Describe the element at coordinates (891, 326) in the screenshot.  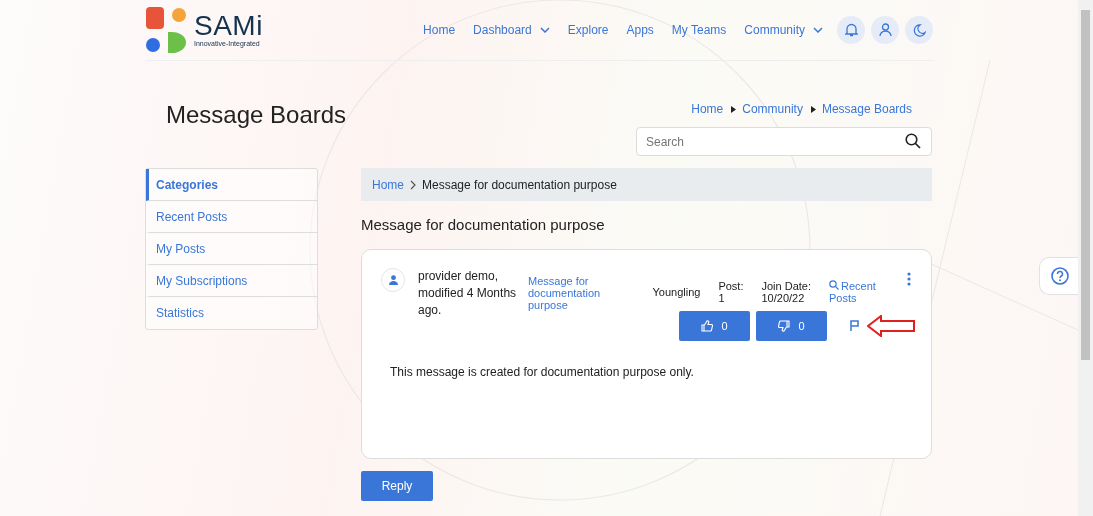
I see `annotation-arrow` at that location.